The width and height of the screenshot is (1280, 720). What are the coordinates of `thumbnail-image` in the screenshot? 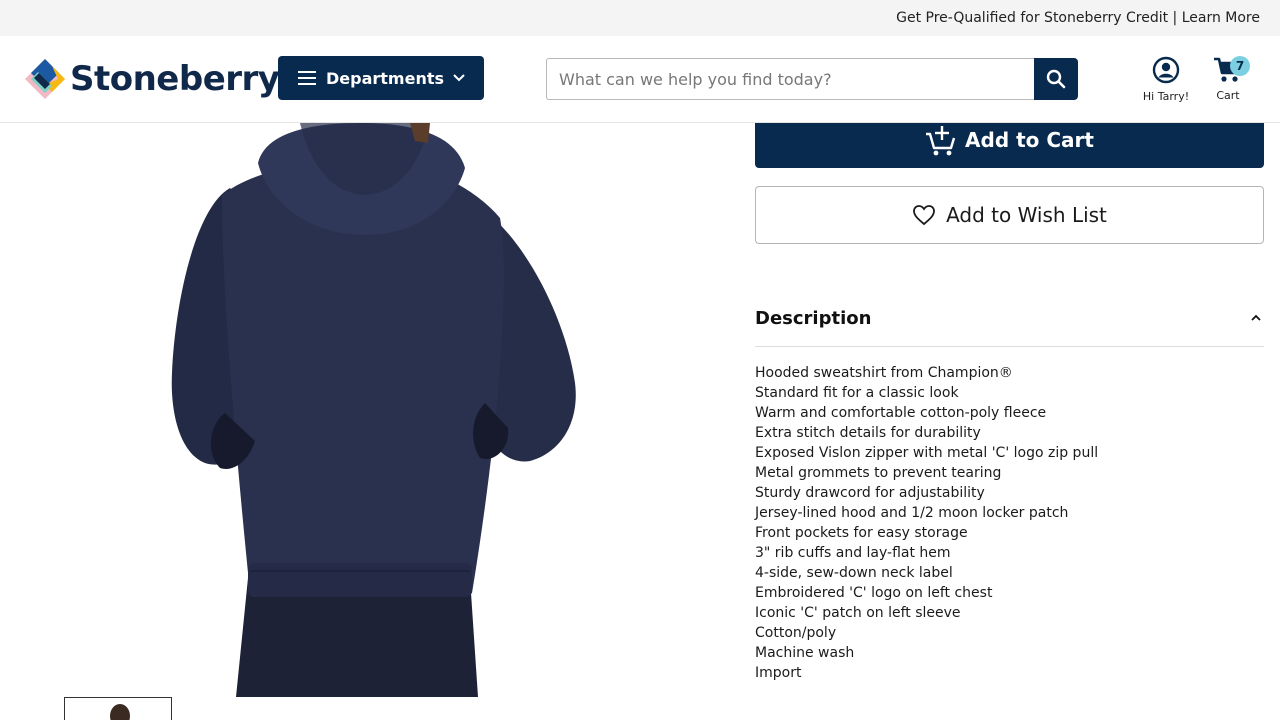 It's located at (120, 712).